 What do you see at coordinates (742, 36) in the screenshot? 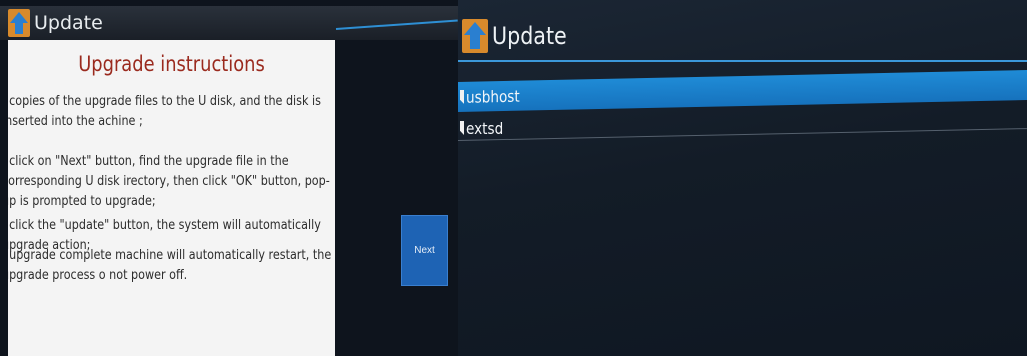
I see `right-title-bar: Update` at bounding box center [742, 36].